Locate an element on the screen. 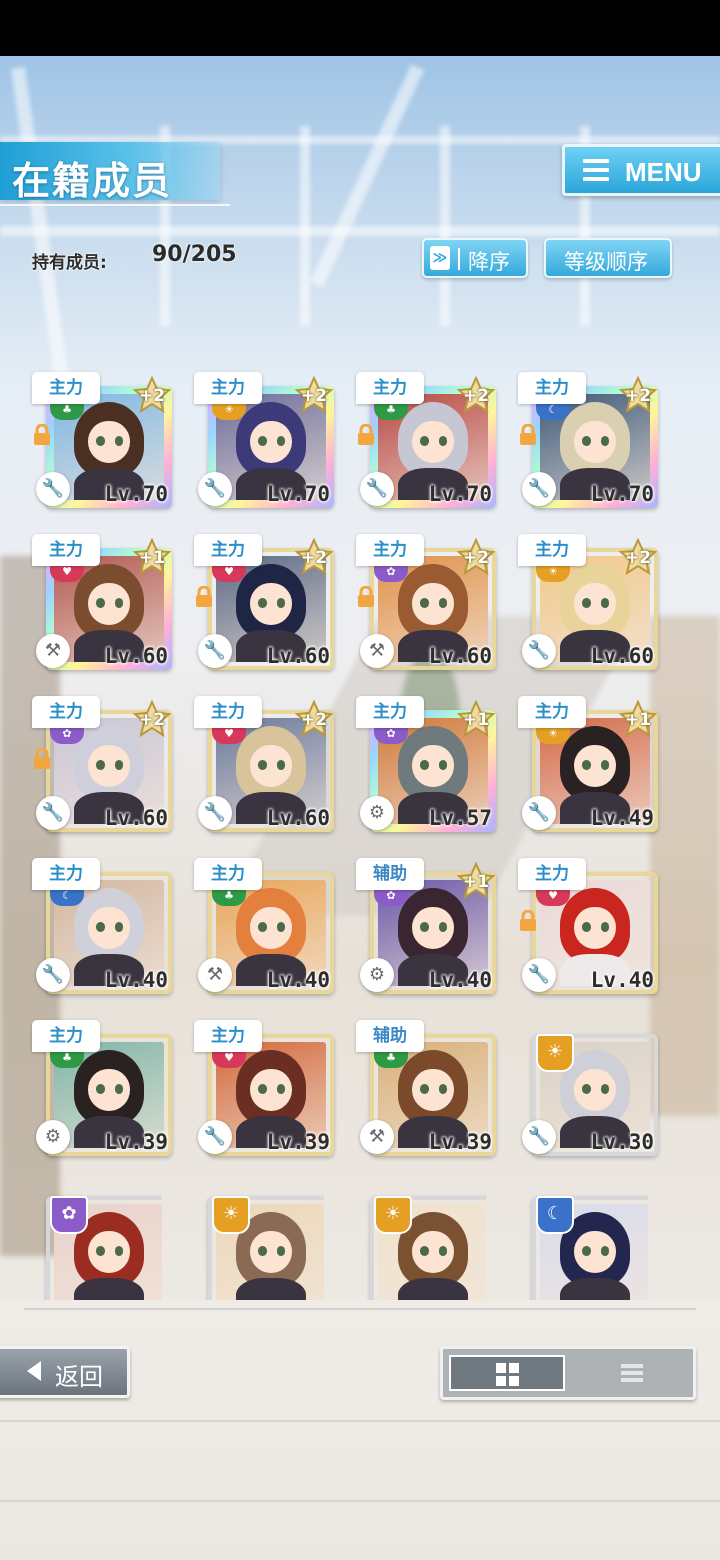  role-tag: 辅助 is located at coordinates (390, 1036).